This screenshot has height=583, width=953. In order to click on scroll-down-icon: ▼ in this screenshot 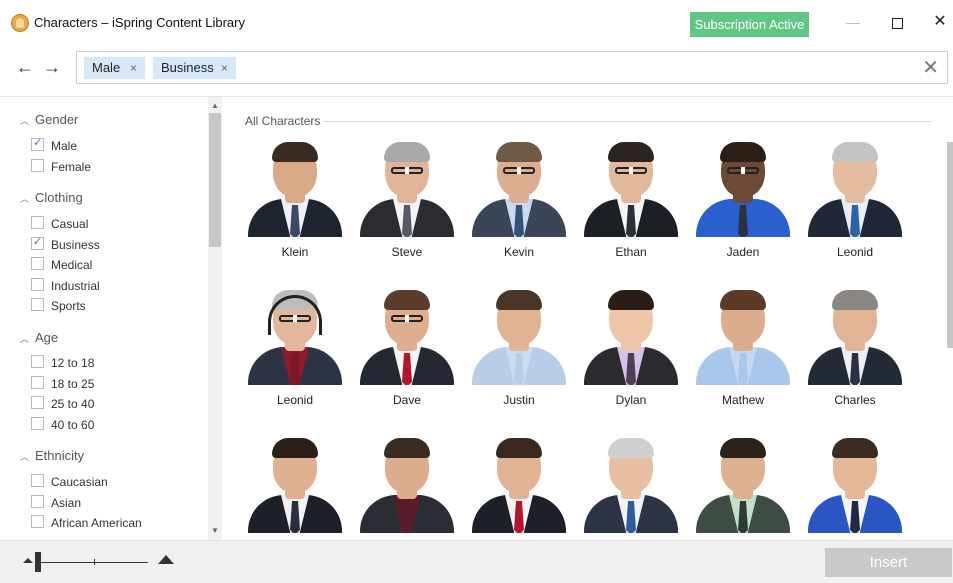, I will do `click(215, 530)`.